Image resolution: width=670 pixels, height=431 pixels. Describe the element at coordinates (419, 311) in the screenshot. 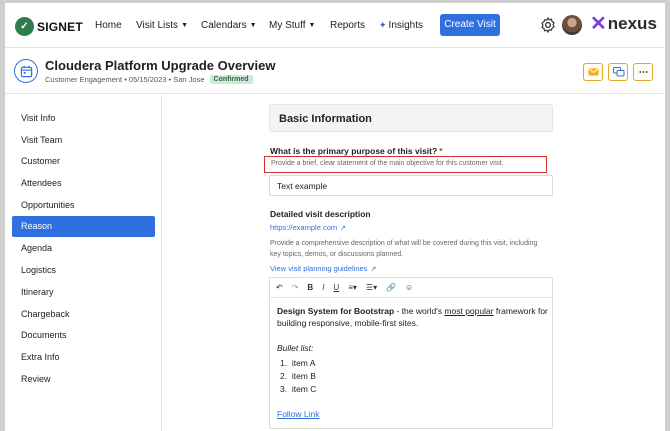

I see `editor-text: - the world's` at that location.